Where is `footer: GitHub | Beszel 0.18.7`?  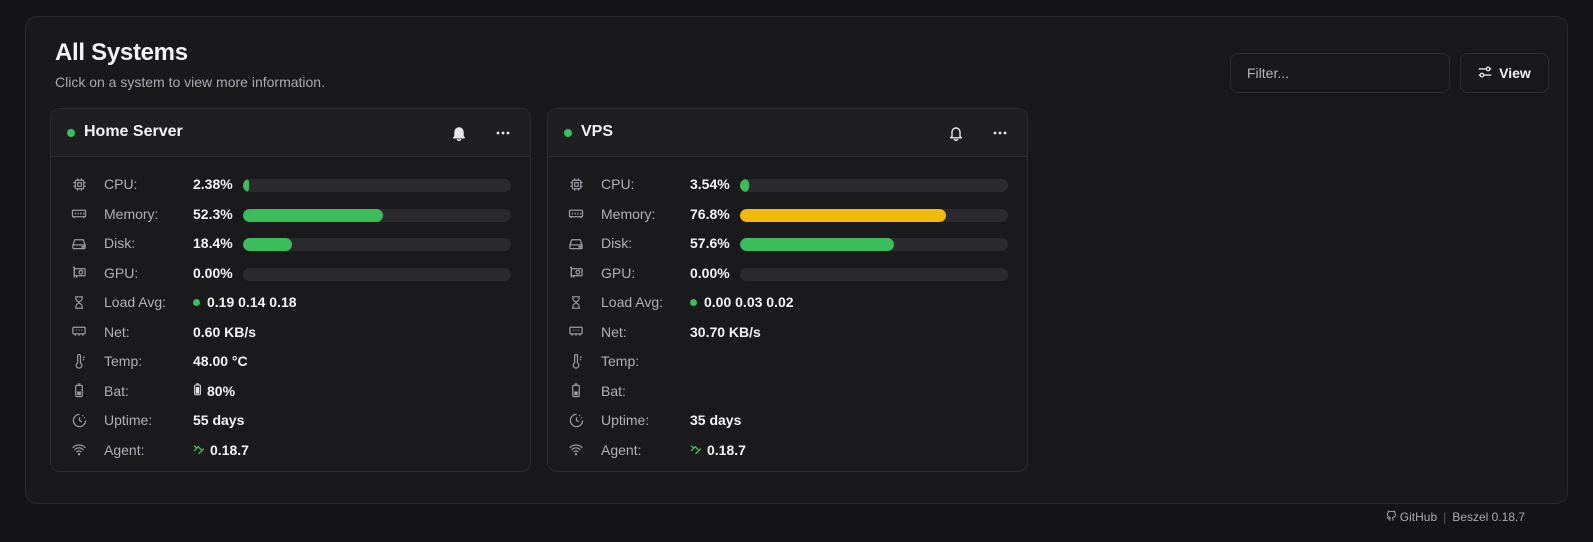
footer: GitHub | Beszel 0.18.7 is located at coordinates (1455, 517).